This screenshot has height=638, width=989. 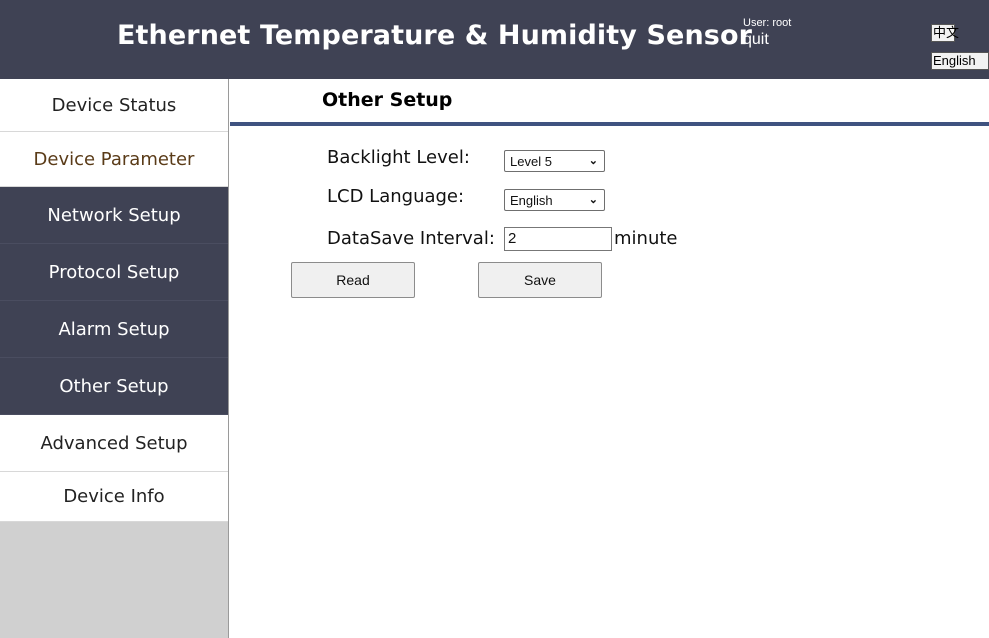 I want to click on sidebar-item-label: Other Setup, so click(x=114, y=386).